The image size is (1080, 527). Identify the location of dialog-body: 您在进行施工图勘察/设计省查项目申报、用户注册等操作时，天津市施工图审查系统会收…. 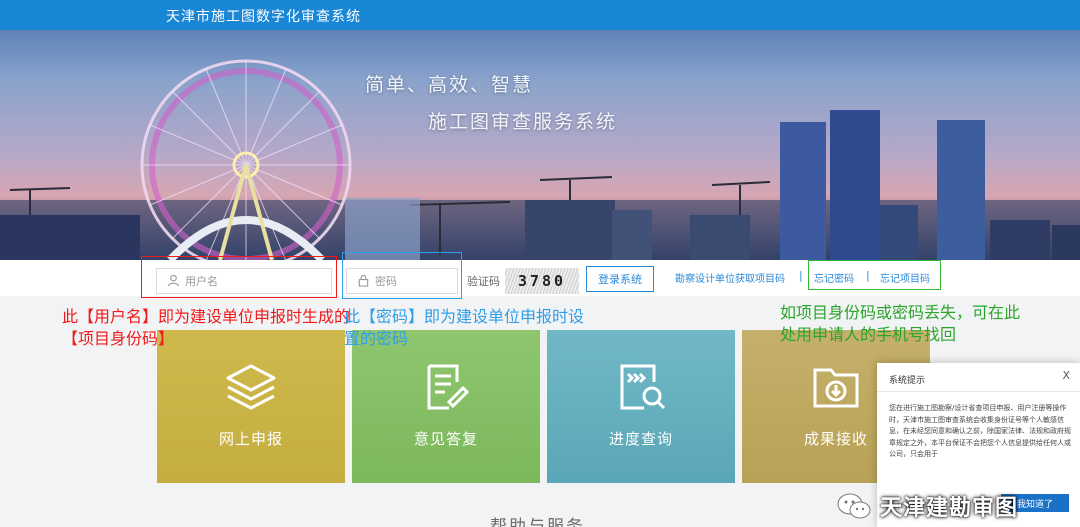
(980, 431).